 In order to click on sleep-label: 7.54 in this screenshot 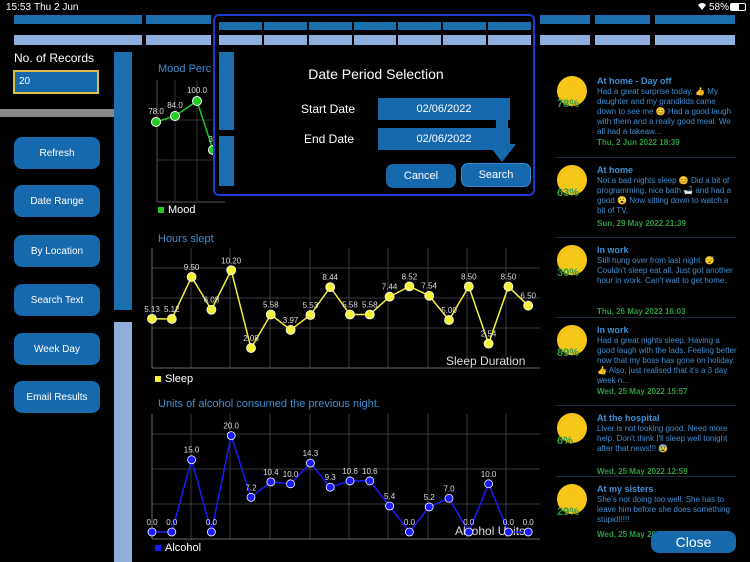, I will do `click(429, 286)`.